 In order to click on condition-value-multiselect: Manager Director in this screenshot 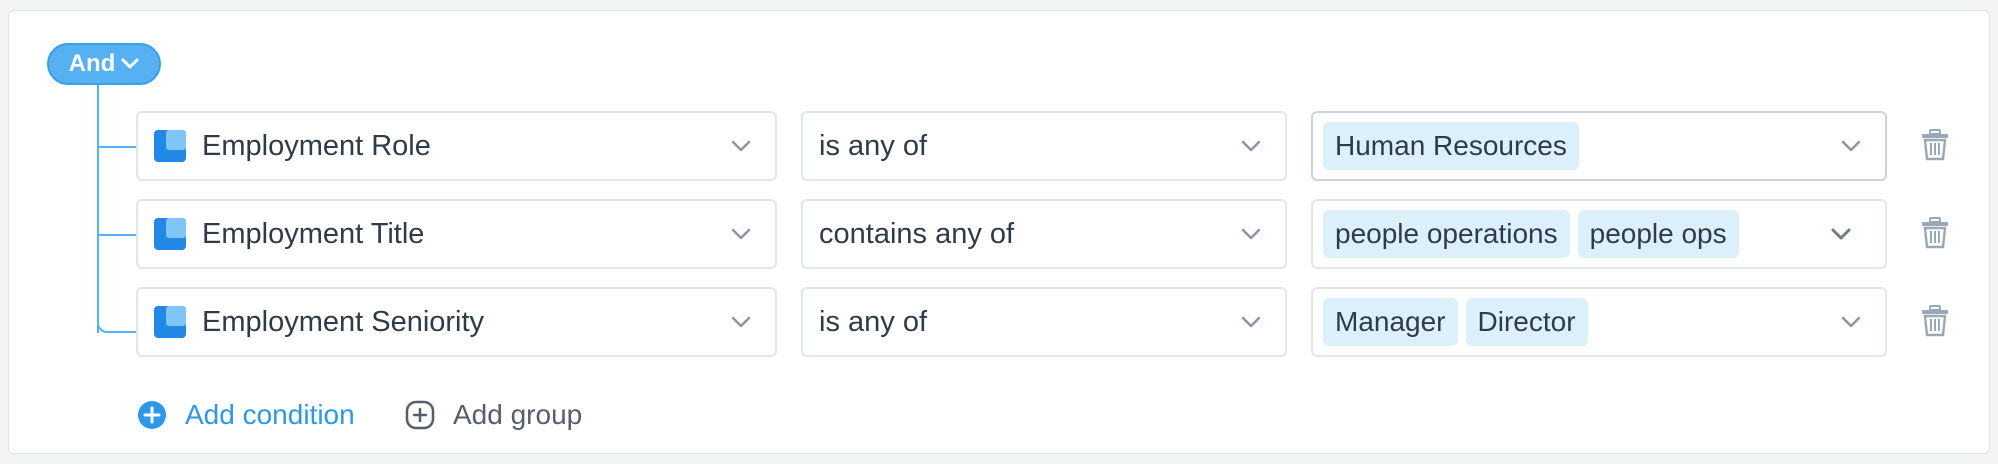, I will do `click(1599, 322)`.